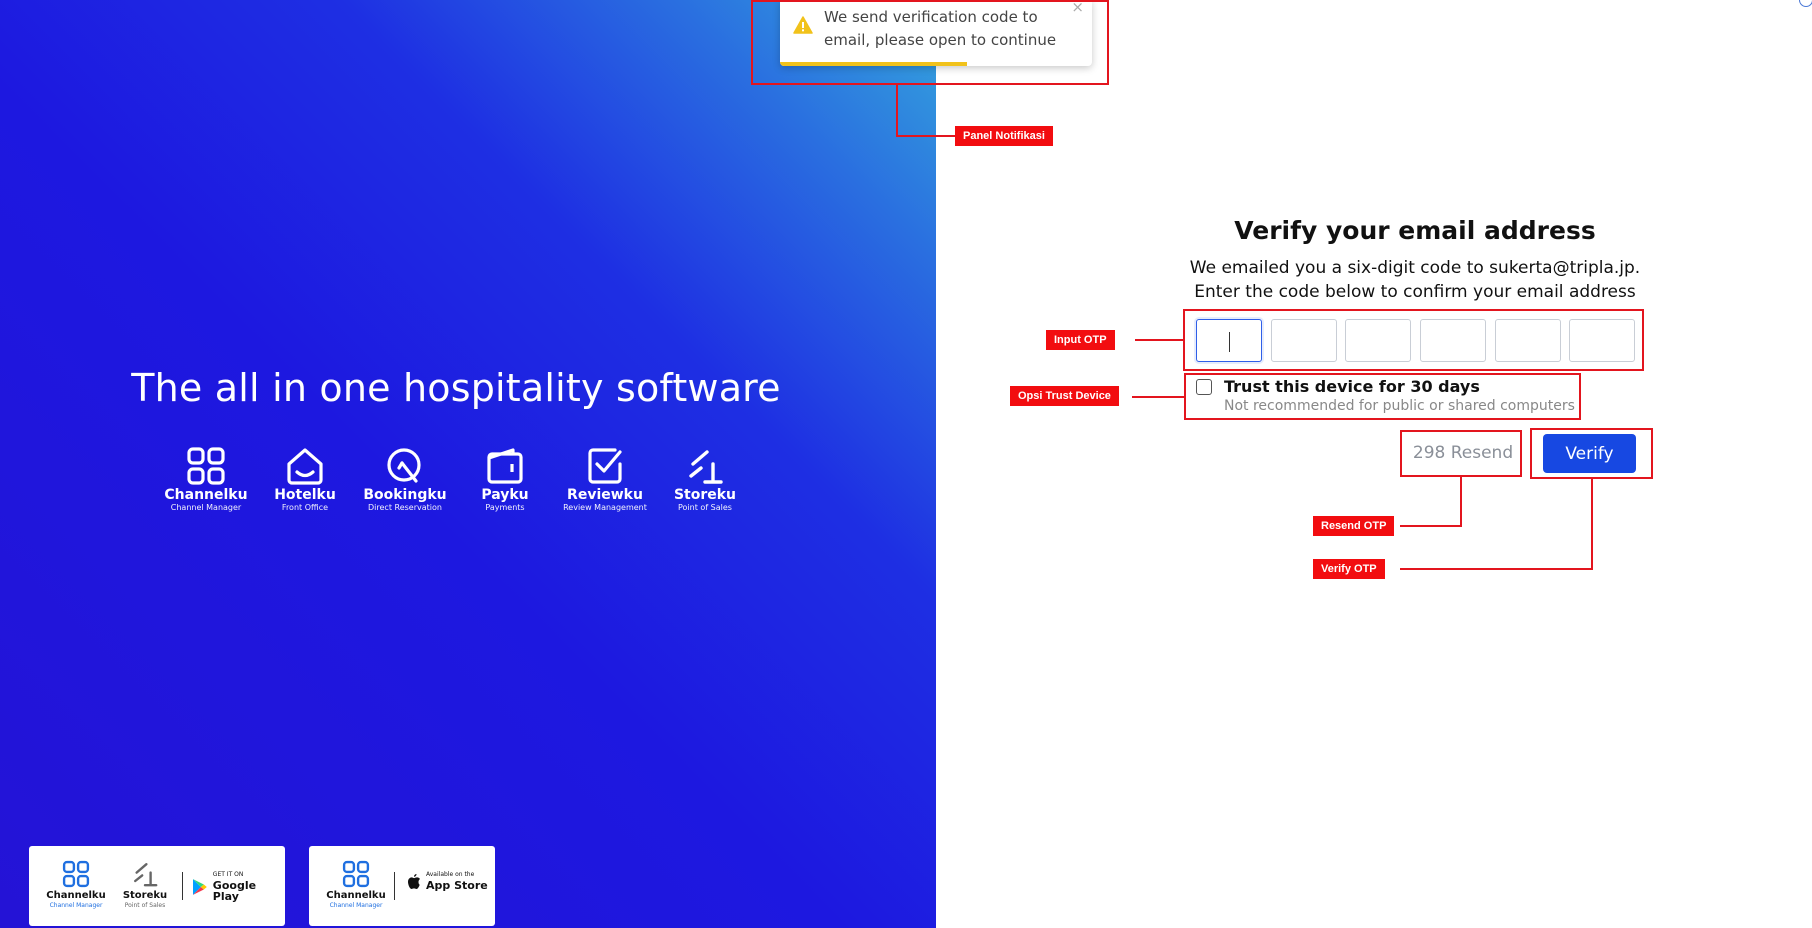  Describe the element at coordinates (1349, 569) in the screenshot. I see `annotation-label-verify: Verify OTP` at that location.